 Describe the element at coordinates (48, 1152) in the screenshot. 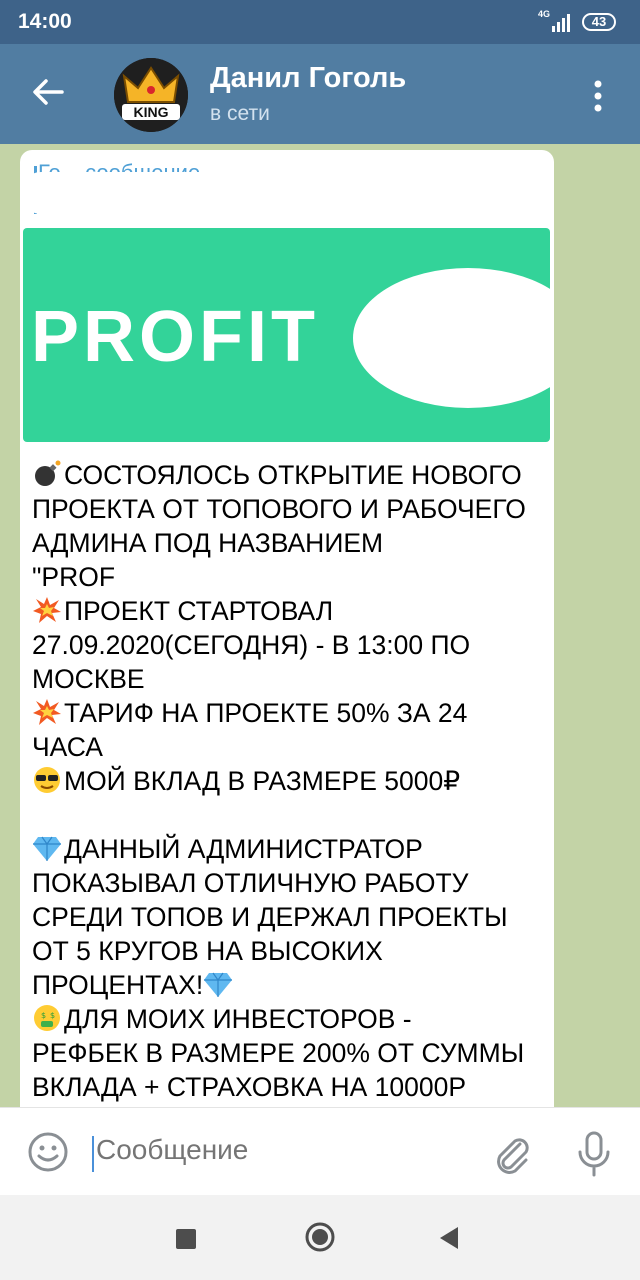

I see `smiley-icon` at that location.